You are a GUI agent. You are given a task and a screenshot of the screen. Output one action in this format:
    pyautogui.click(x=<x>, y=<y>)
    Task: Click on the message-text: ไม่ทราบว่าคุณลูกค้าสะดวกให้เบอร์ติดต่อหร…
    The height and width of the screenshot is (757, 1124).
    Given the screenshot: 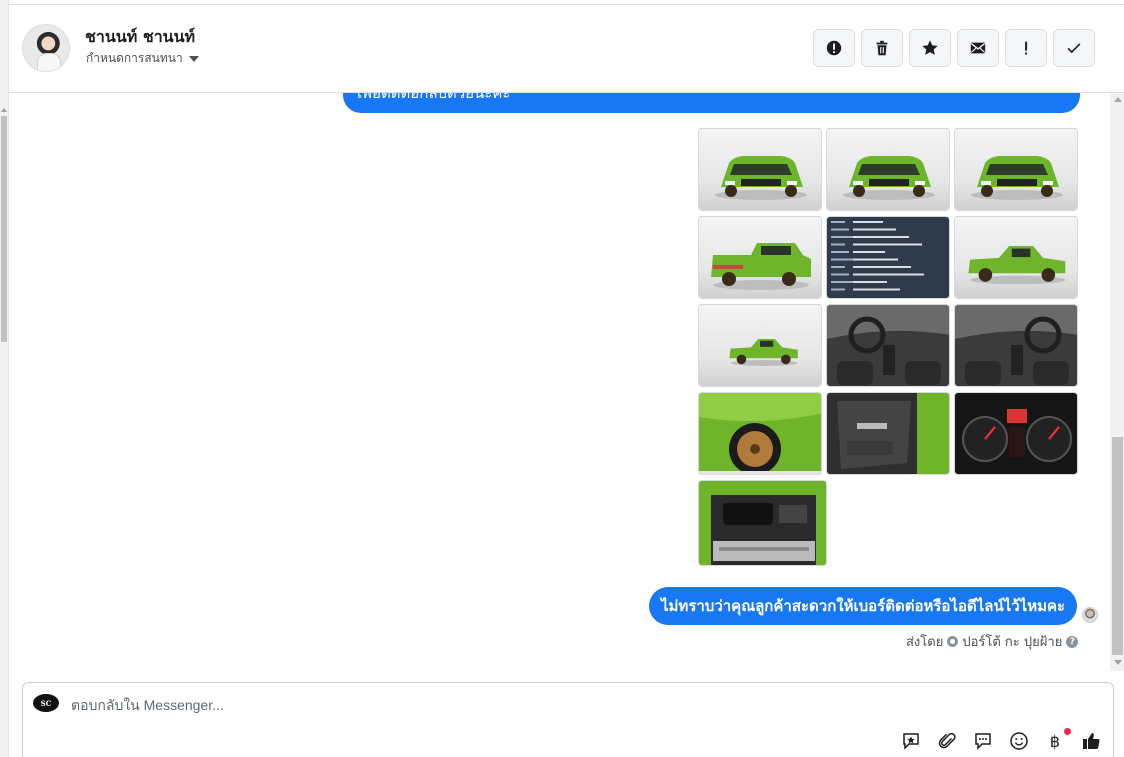 What is the action you would take?
    pyautogui.click(x=863, y=606)
    